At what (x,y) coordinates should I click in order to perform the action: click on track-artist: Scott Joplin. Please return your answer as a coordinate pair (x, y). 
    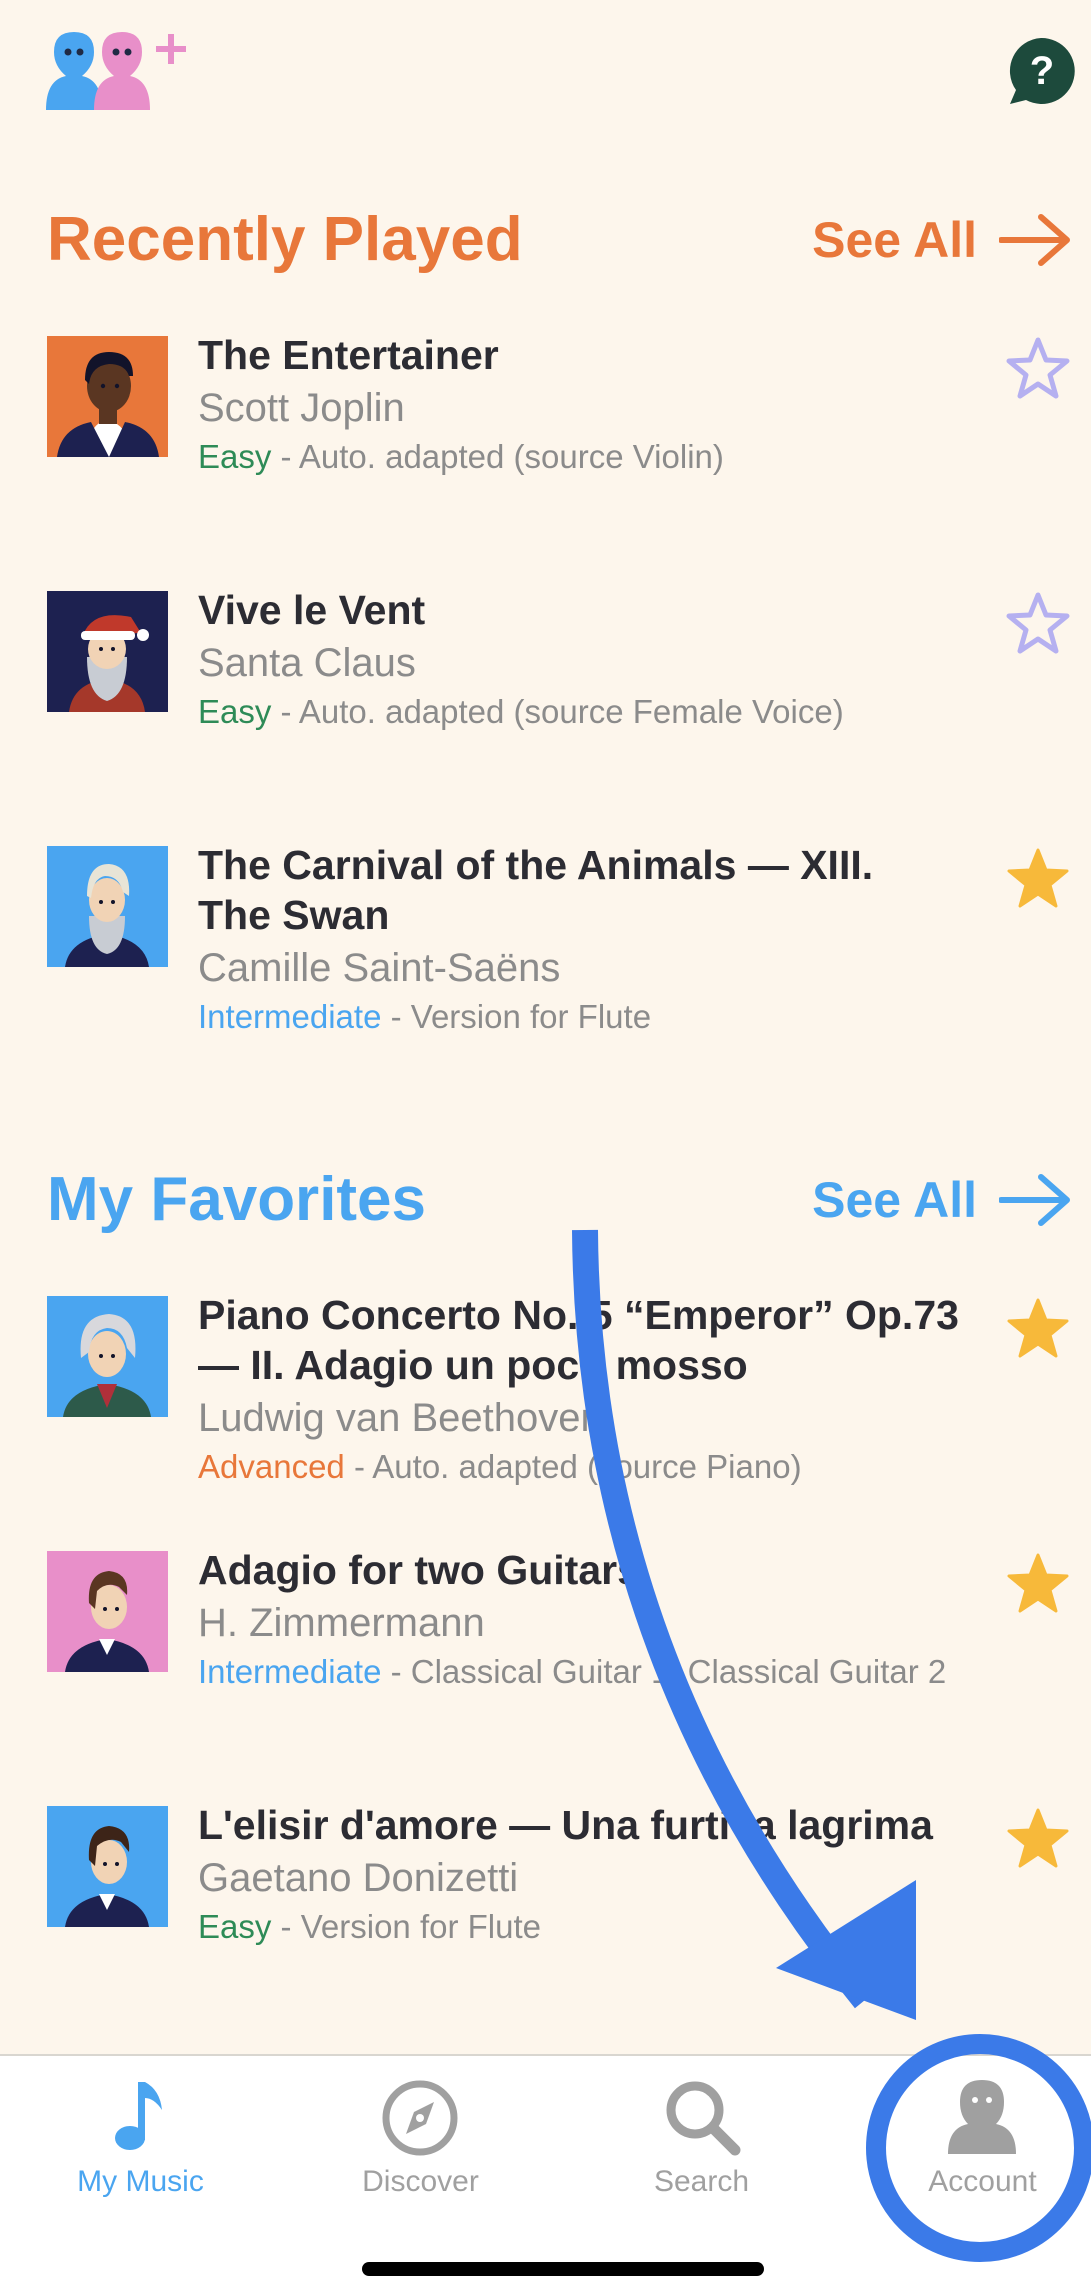
    Looking at the image, I should click on (301, 408).